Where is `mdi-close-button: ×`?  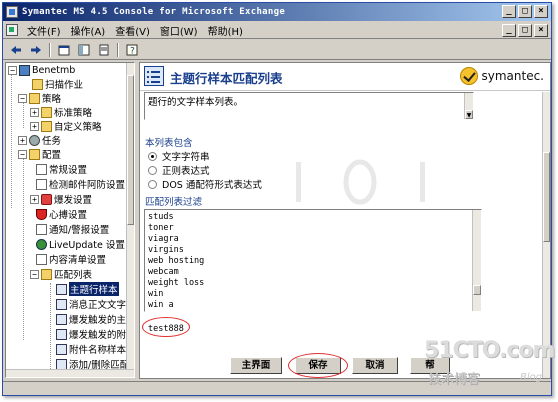 mdi-close-button: × is located at coordinates (541, 30).